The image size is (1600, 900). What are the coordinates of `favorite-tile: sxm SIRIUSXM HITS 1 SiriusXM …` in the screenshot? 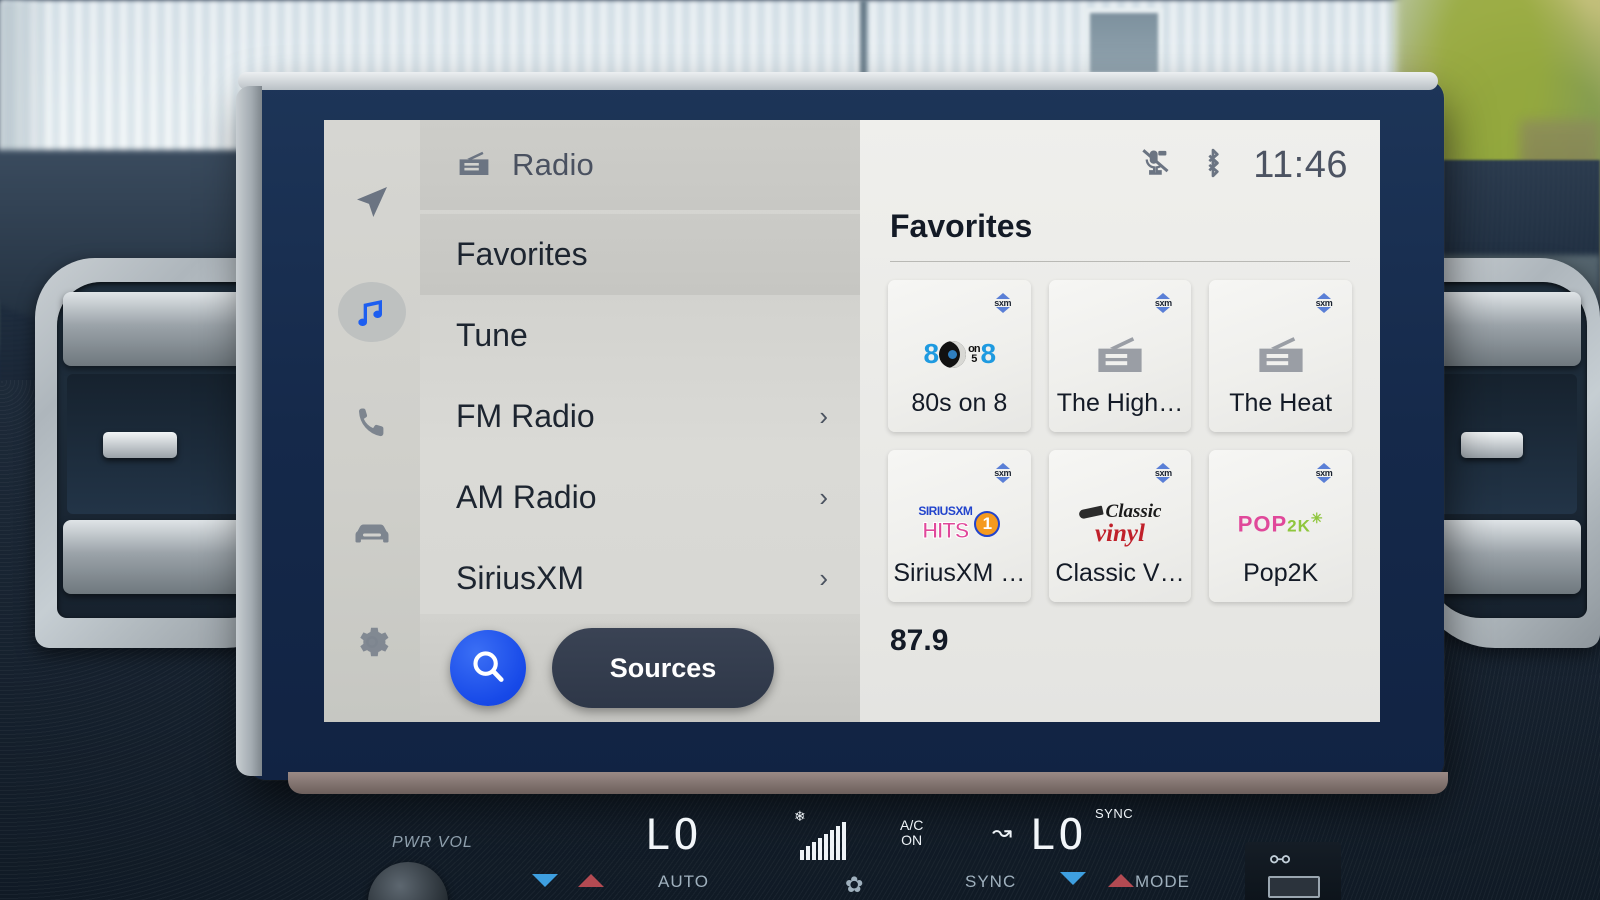 It's located at (959, 526).